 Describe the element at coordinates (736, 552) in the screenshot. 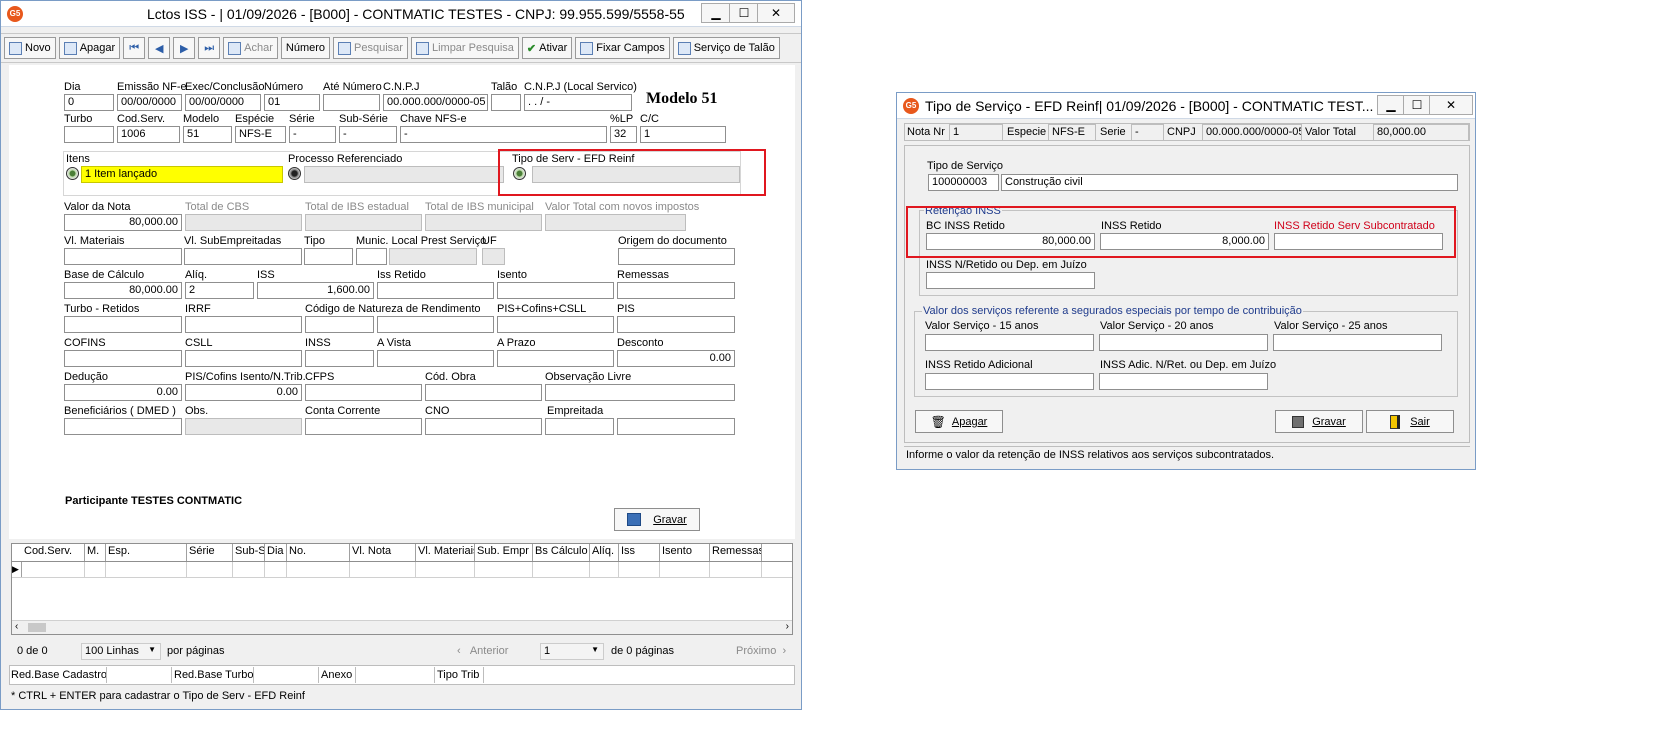

I see `grid-col-remessas: Remessas` at that location.